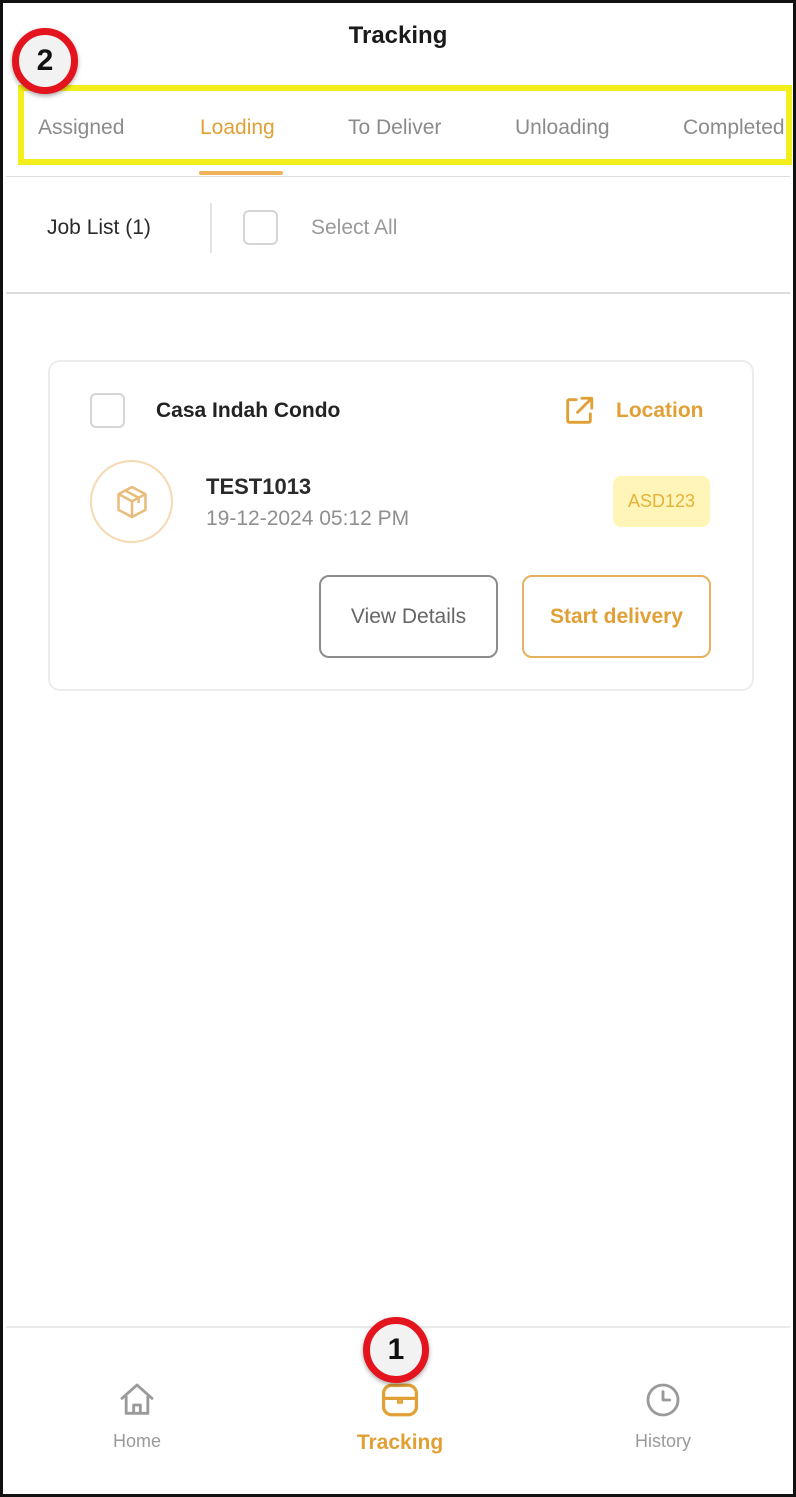 This screenshot has height=1497, width=796. Describe the element at coordinates (260, 227) in the screenshot. I see `select-all-checkbox` at that location.